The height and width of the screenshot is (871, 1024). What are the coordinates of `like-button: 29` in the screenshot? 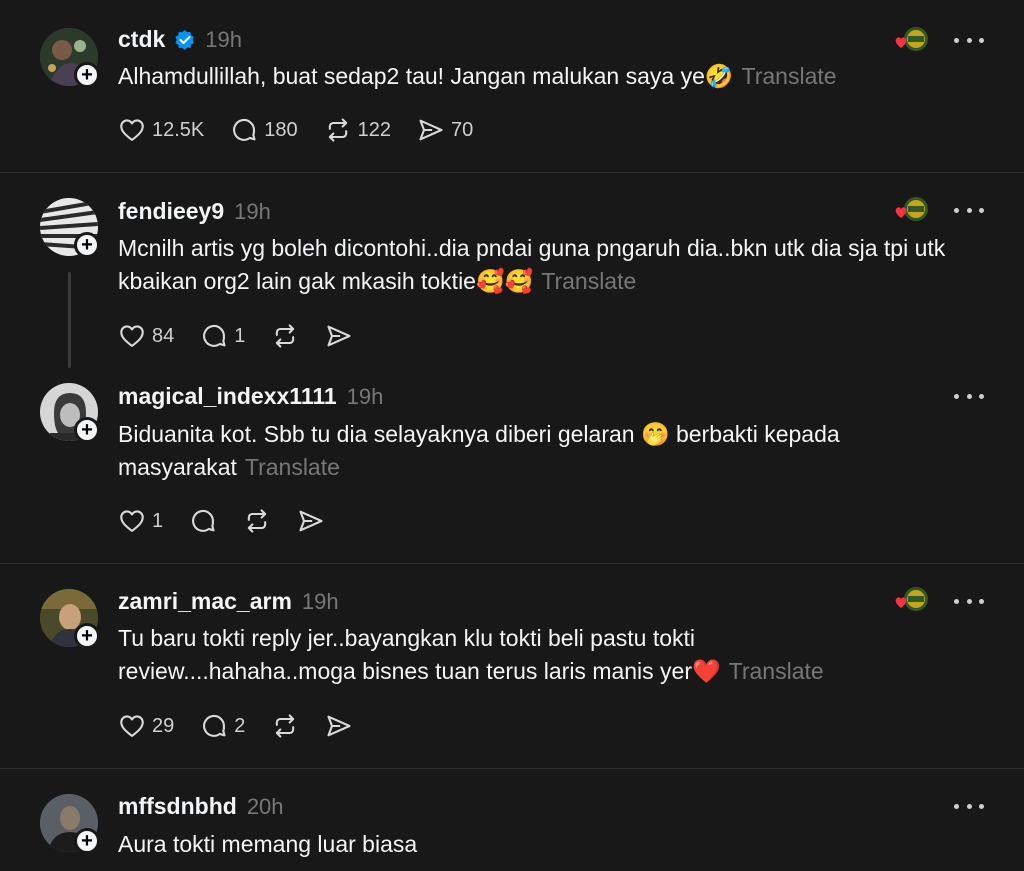 It's located at (146, 726).